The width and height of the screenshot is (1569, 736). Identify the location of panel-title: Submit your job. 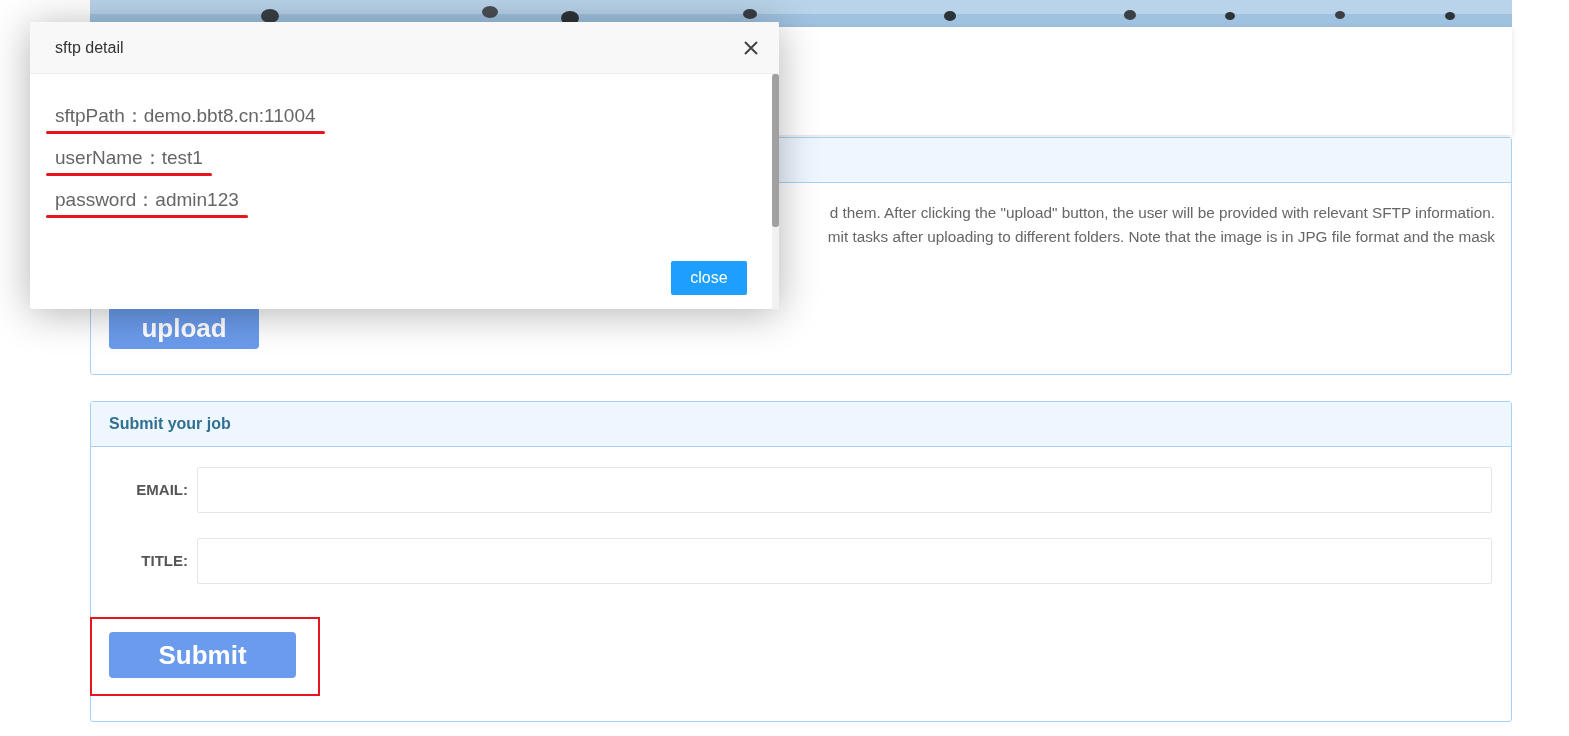
(170, 424).